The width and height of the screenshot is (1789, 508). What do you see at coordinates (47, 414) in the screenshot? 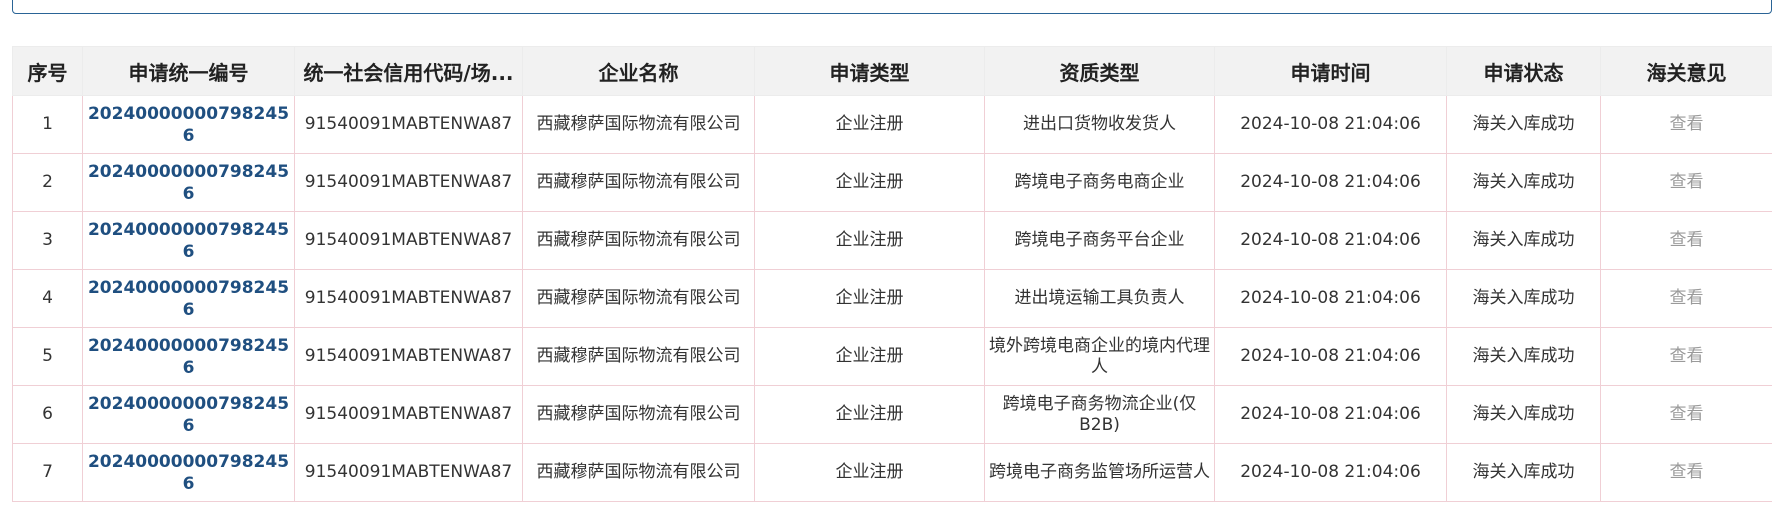
I see `cell-index: 6` at bounding box center [47, 414].